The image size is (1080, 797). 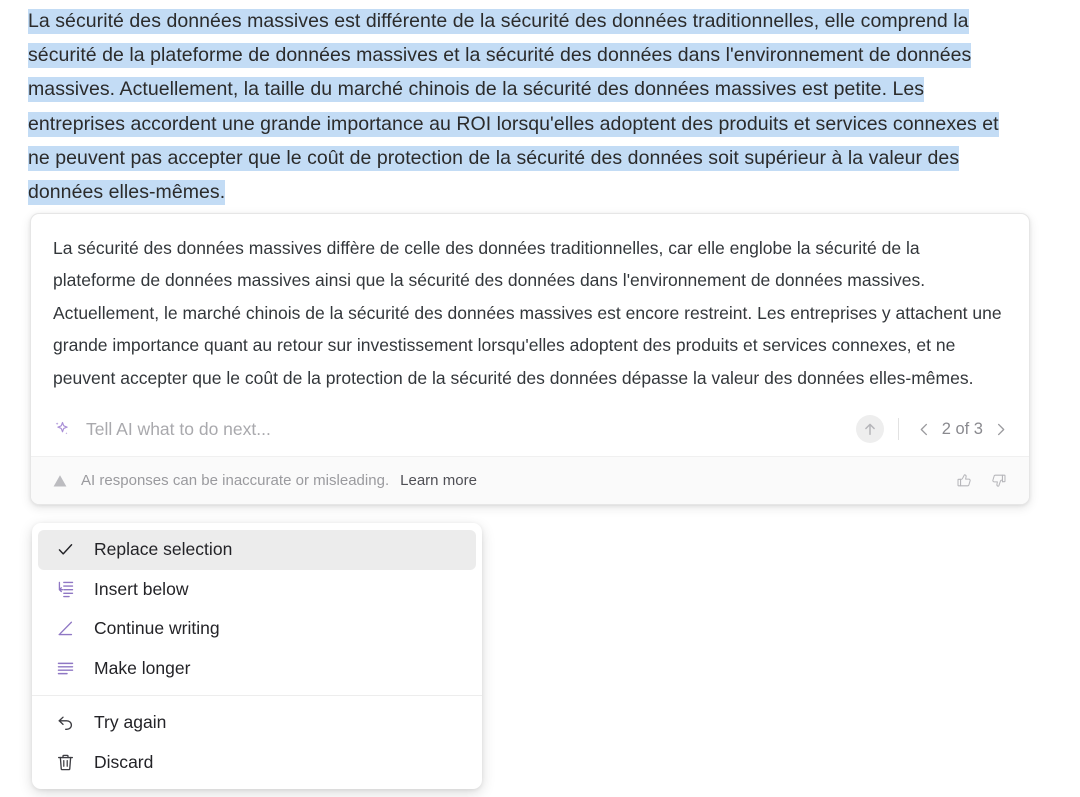 What do you see at coordinates (898, 429) in the screenshot?
I see `toolbar-divider` at bounding box center [898, 429].